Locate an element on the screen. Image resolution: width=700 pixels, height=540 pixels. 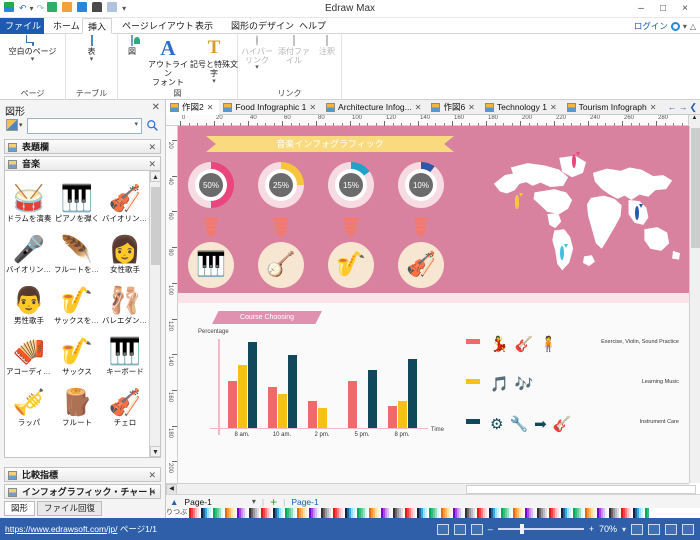
zoom-in-button: + is located at coordinates (591, 529).